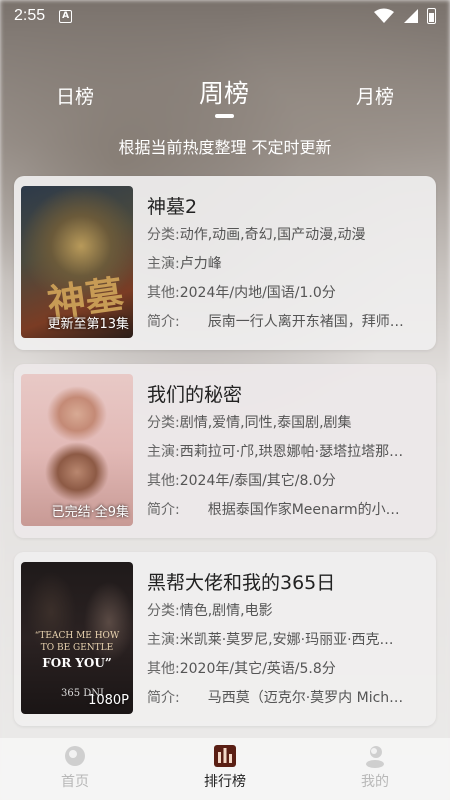 This screenshot has width=450, height=800. I want to click on notification-a-icon: A, so click(66, 16).